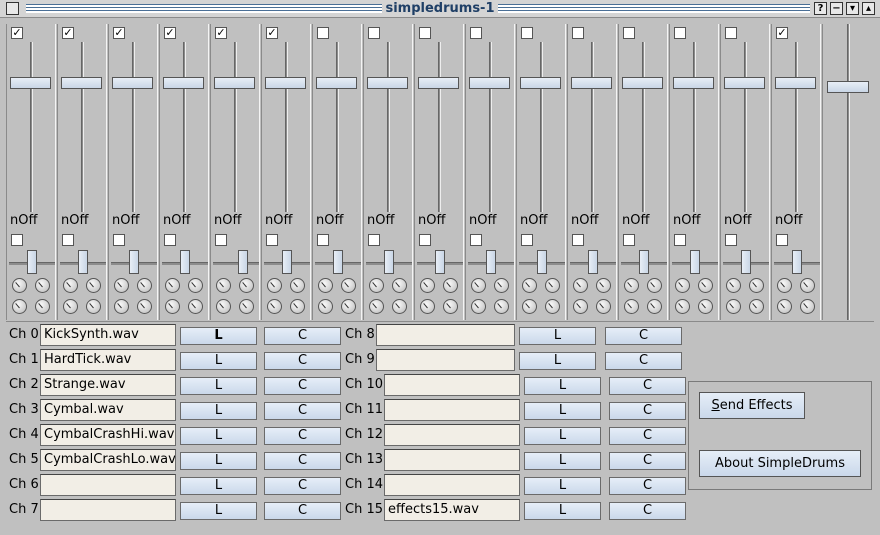 Image resolution: width=880 pixels, height=535 pixels. What do you see at coordinates (108, 335) in the screenshot?
I see `channel-filename-field: KickSynth.wav` at bounding box center [108, 335].